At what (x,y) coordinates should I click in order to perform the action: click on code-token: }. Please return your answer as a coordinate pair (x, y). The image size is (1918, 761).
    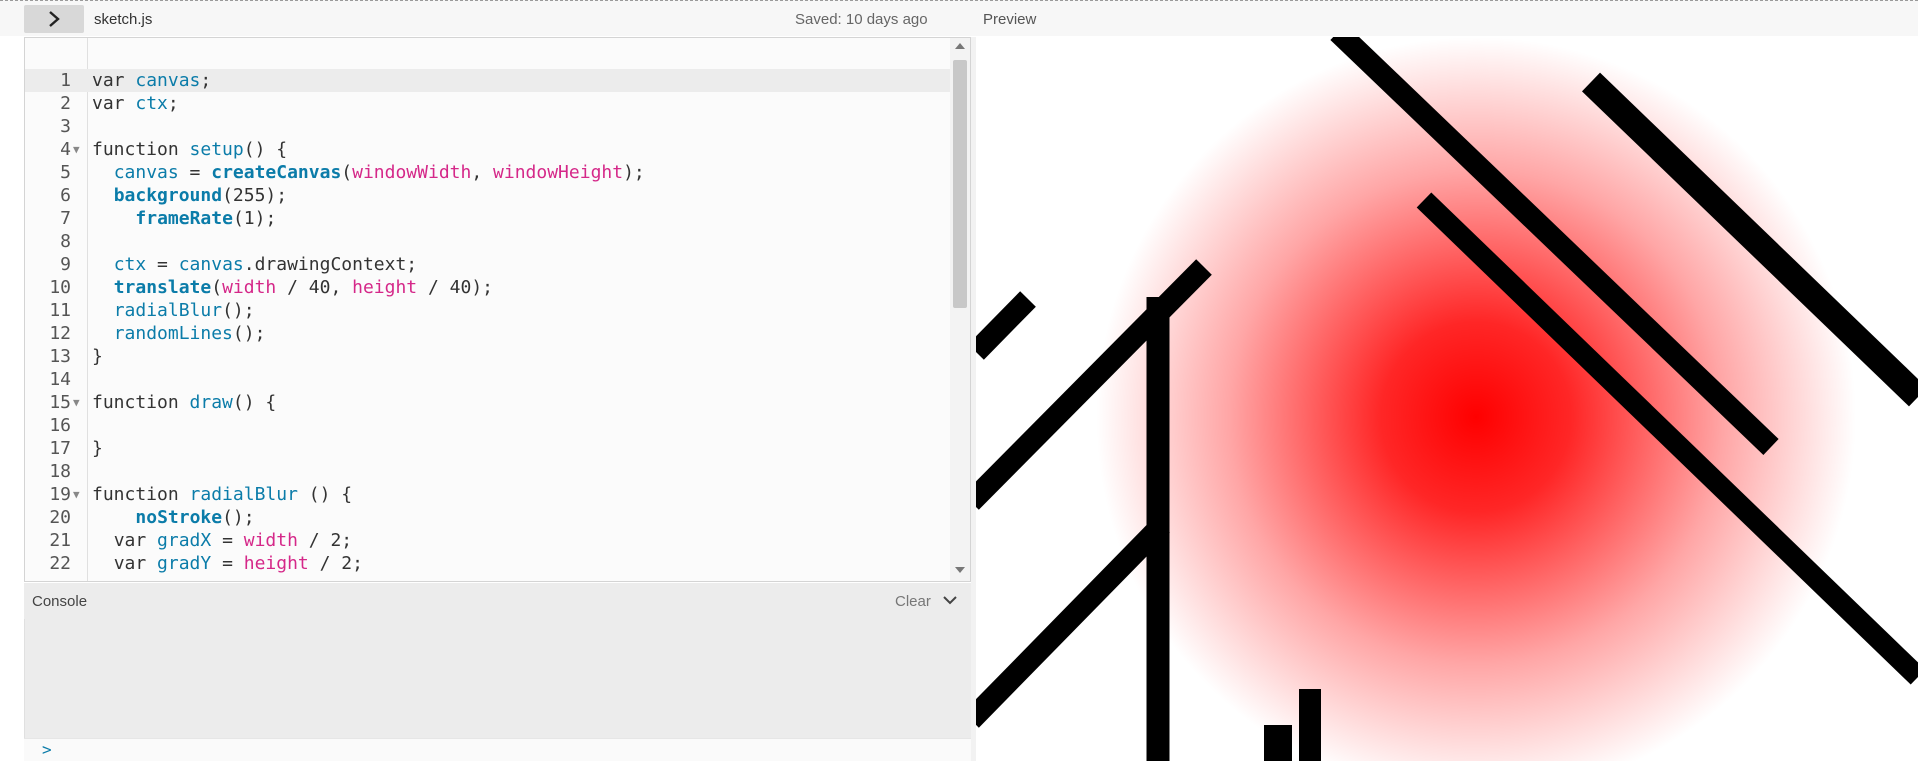
    Looking at the image, I should click on (97, 356).